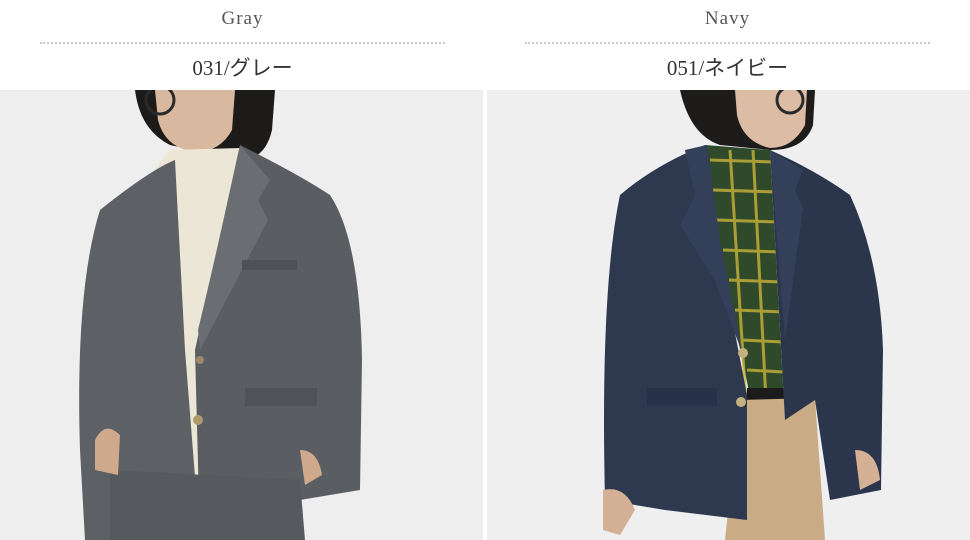  What do you see at coordinates (727, 68) in the screenshot?
I see `color-code: 051/ネイビー` at bounding box center [727, 68].